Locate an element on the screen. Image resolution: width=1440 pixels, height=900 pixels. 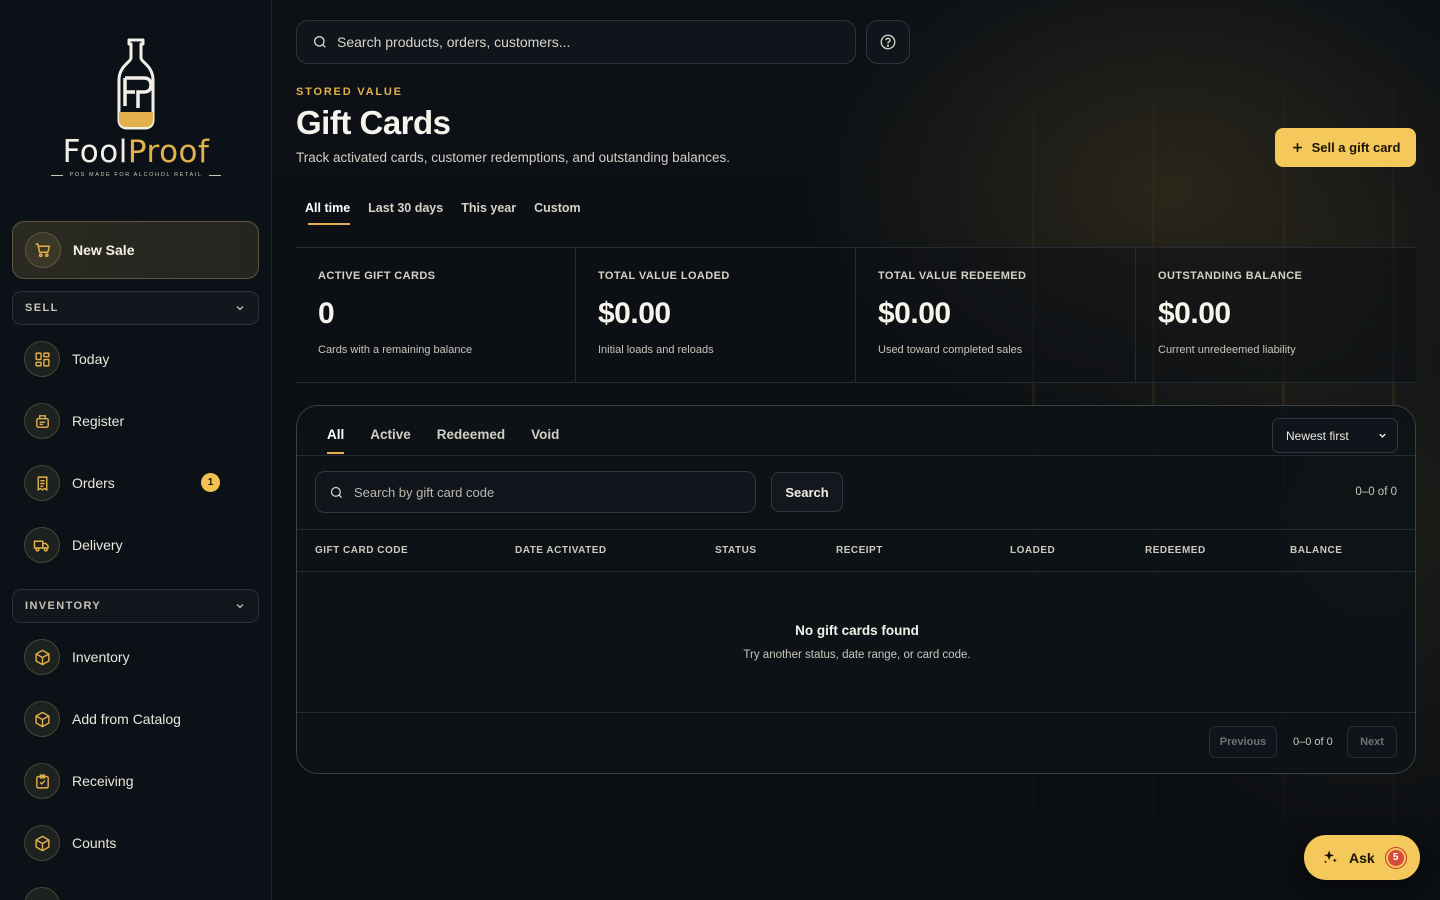
sort-select: Newest first is located at coordinates (1335, 435).